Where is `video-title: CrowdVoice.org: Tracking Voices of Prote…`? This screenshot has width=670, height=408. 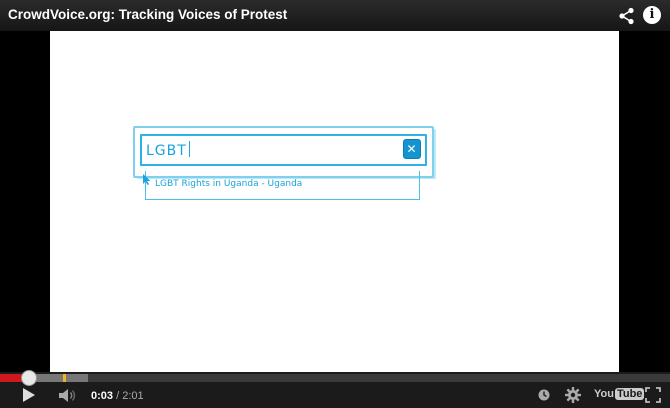 video-title: CrowdVoice.org: Tracking Voices of Prote… is located at coordinates (147, 14).